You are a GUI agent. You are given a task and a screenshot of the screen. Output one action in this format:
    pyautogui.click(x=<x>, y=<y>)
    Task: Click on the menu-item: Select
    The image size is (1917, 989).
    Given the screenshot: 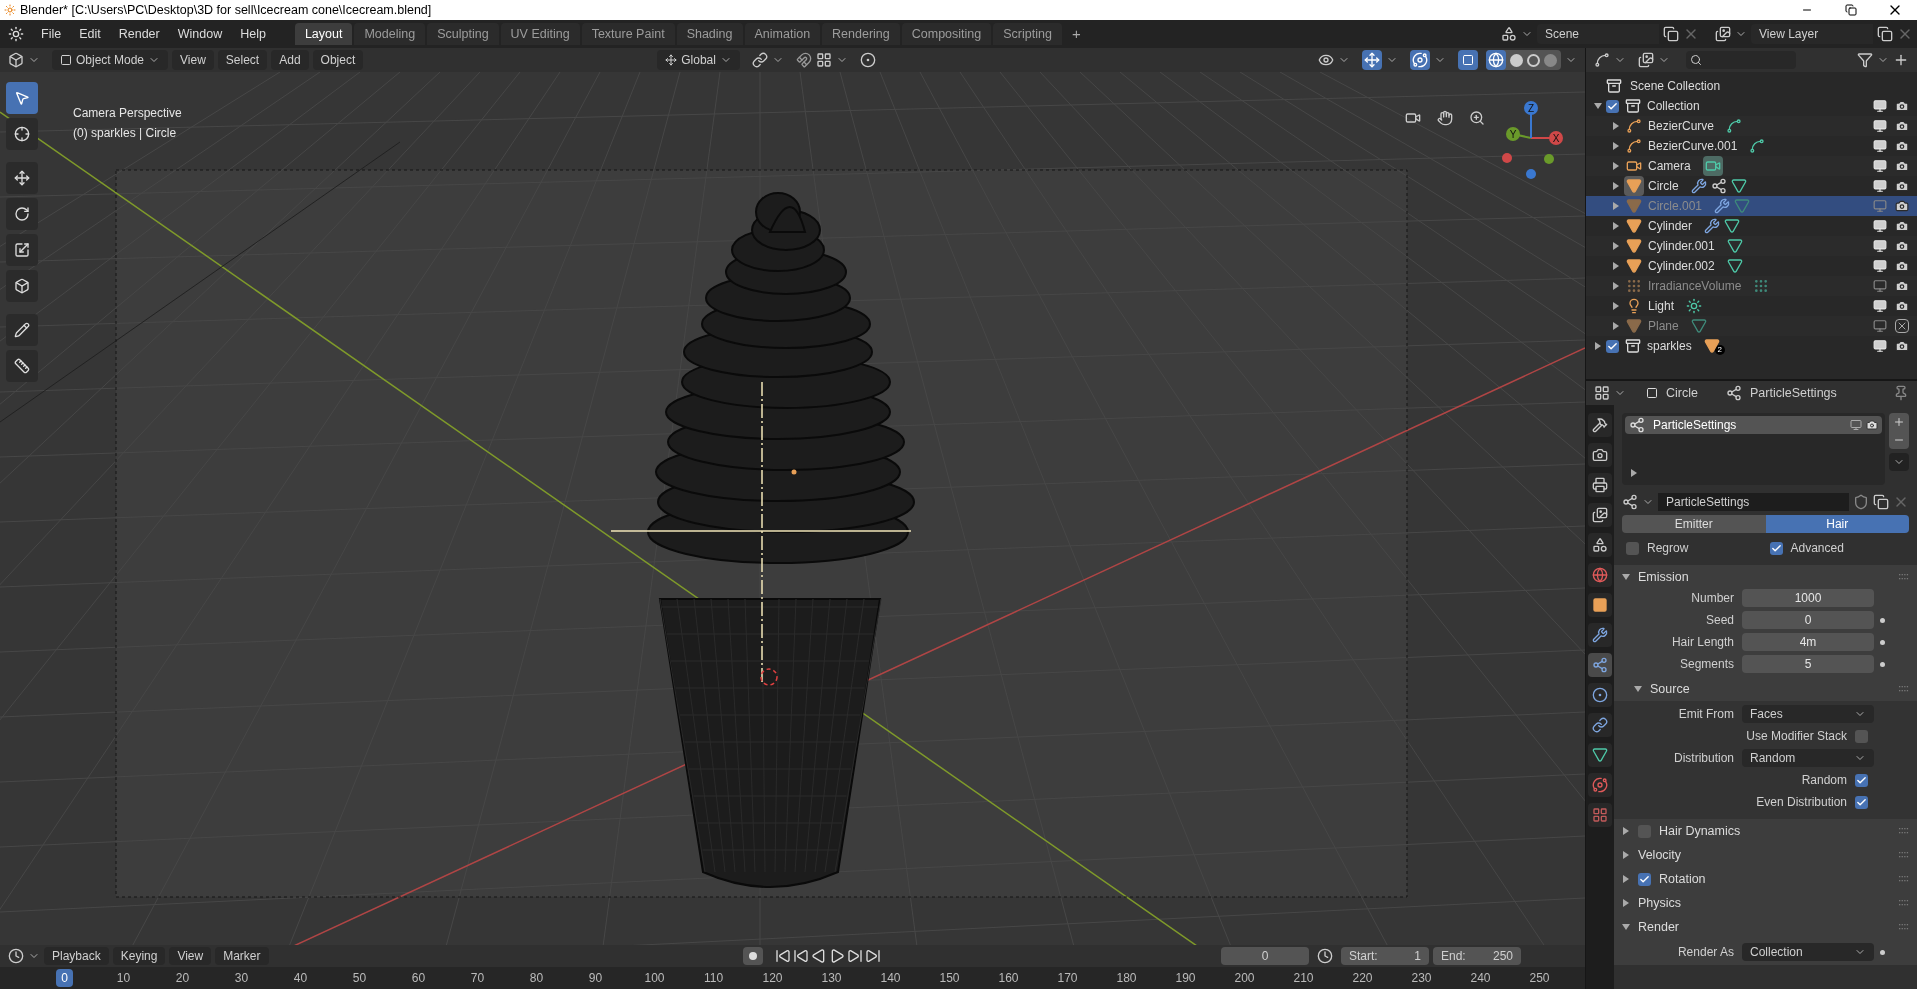 What is the action you would take?
    pyautogui.click(x=242, y=60)
    